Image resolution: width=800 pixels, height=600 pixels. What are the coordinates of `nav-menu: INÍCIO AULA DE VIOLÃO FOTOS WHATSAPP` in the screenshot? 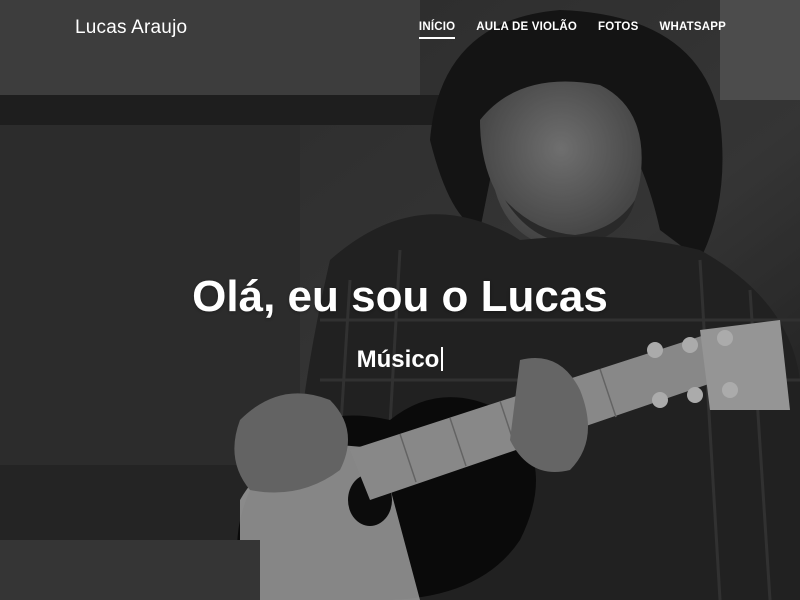 It's located at (572, 30).